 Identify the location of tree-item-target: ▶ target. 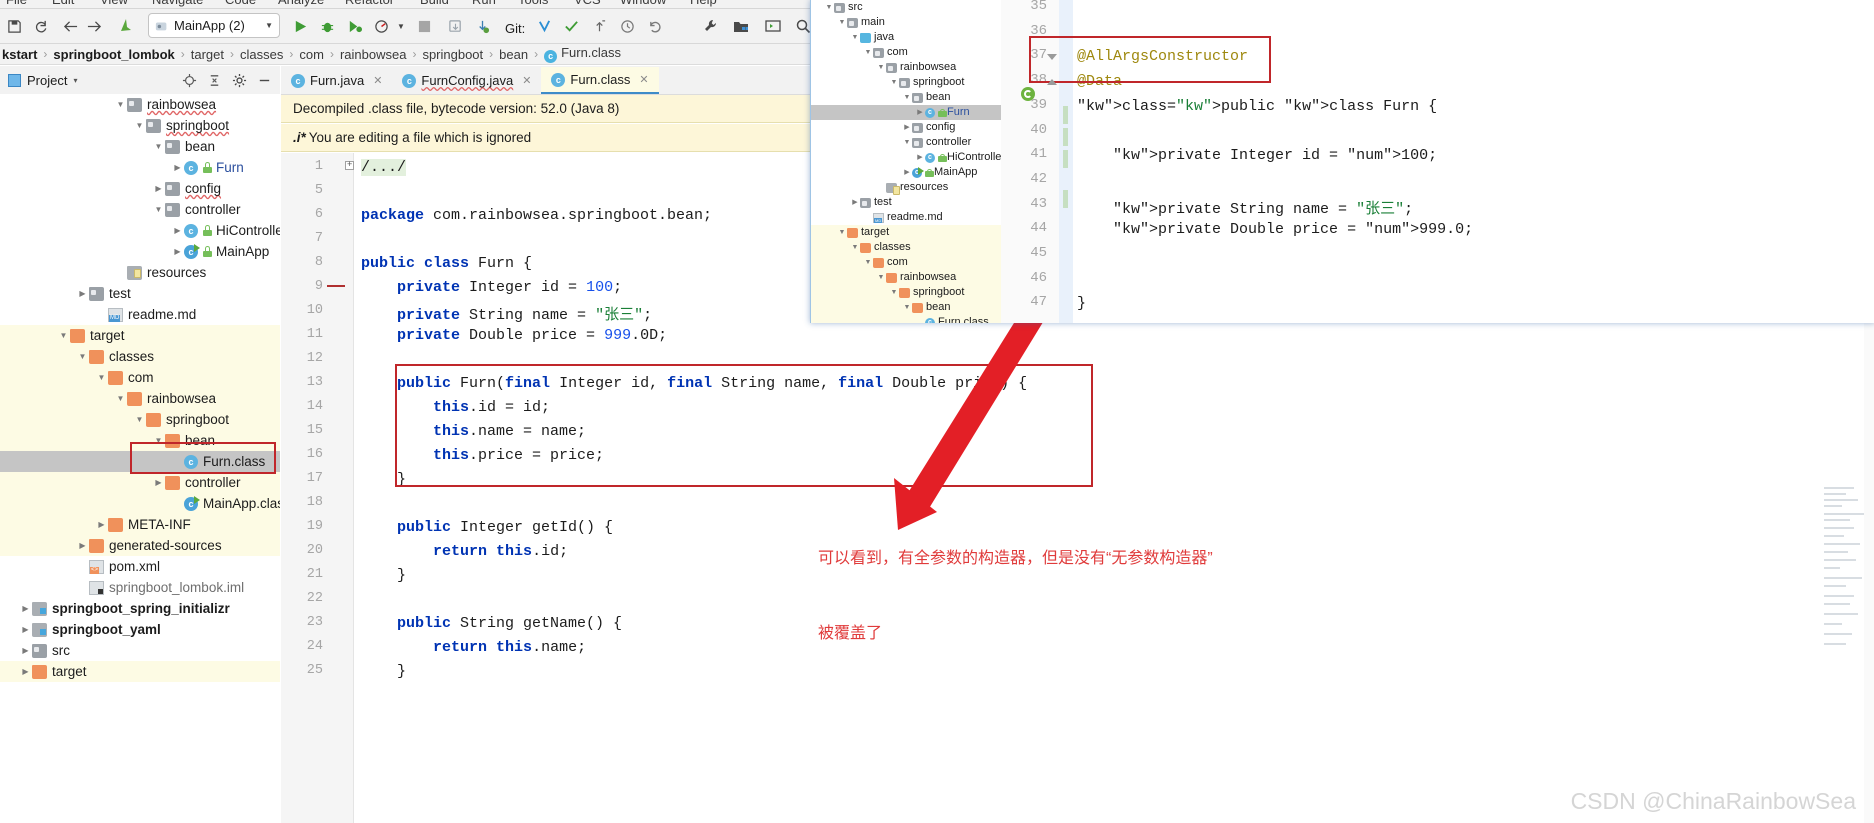
(140, 671).